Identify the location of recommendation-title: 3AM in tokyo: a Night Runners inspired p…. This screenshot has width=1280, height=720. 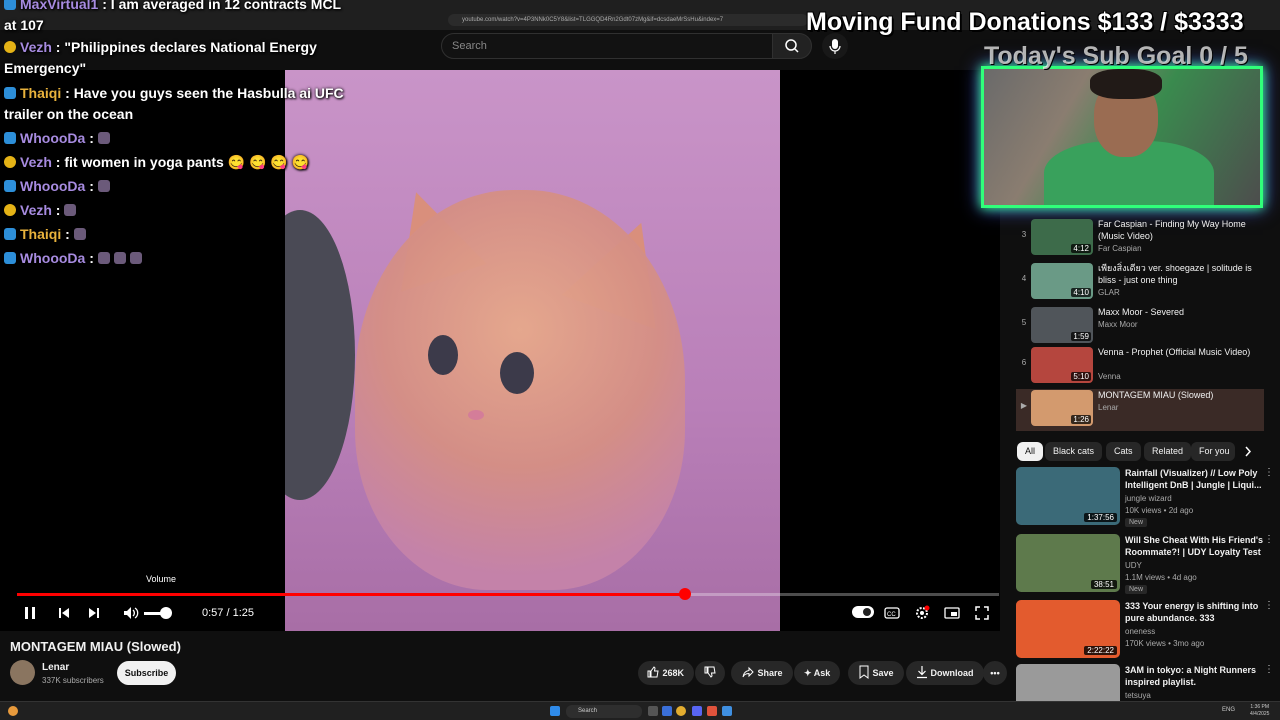
(1195, 676).